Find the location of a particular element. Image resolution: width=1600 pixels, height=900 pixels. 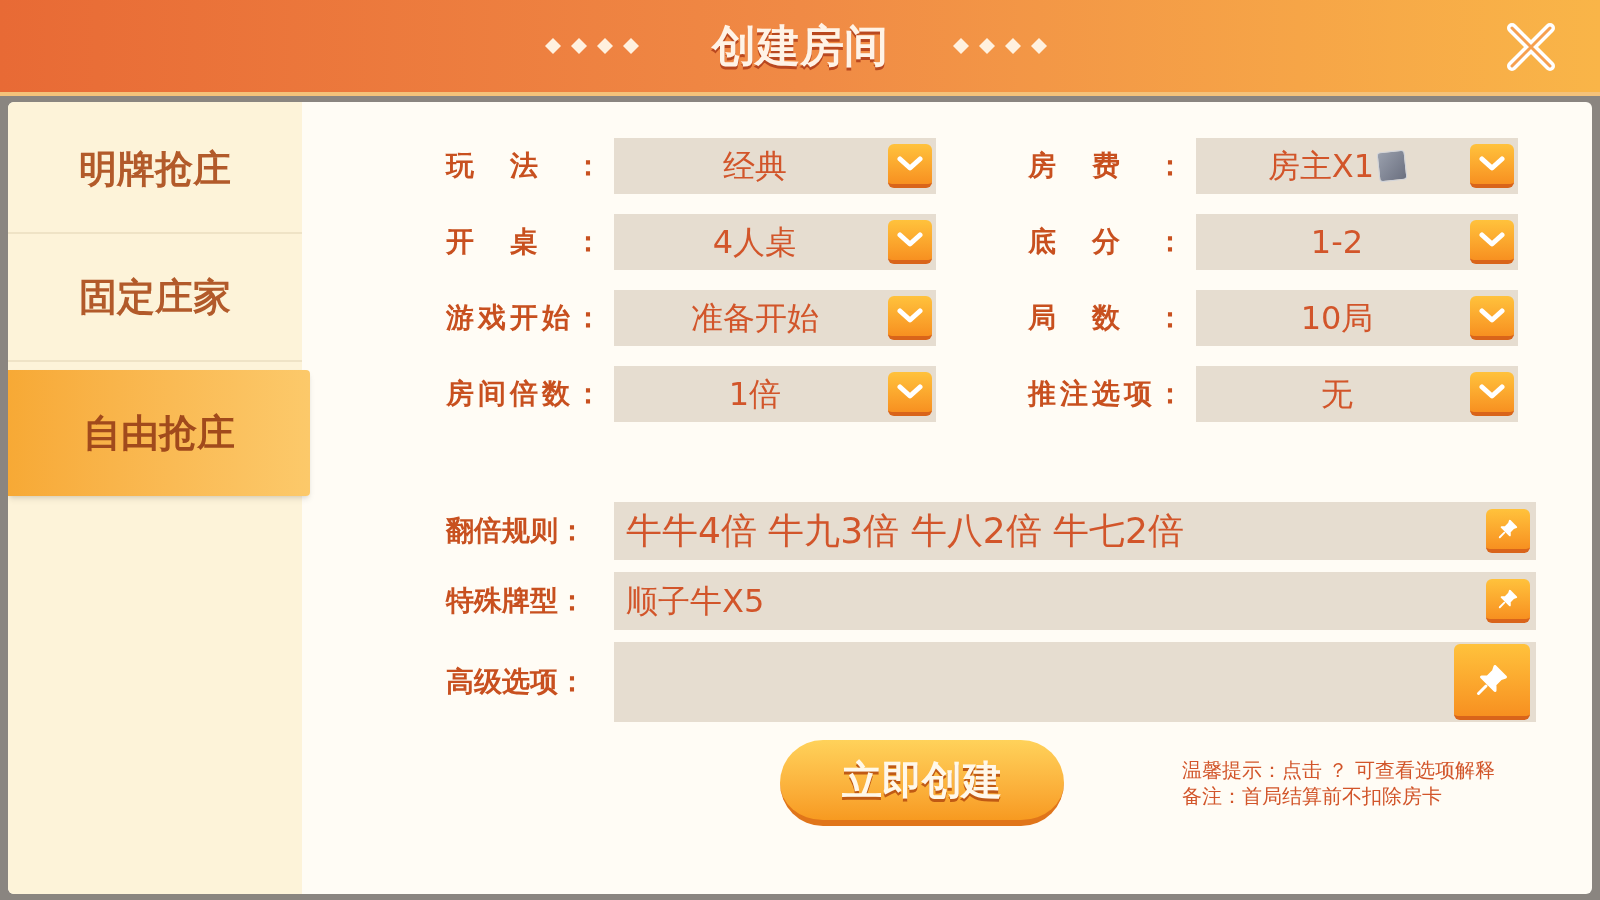

tip-text: 备注：首局结算前不扣除房卡 is located at coordinates (1312, 796).